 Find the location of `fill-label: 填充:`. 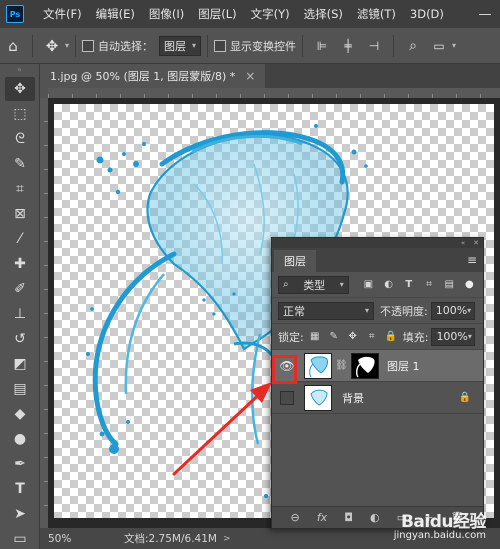

fill-label: 填充: is located at coordinates (415, 337).